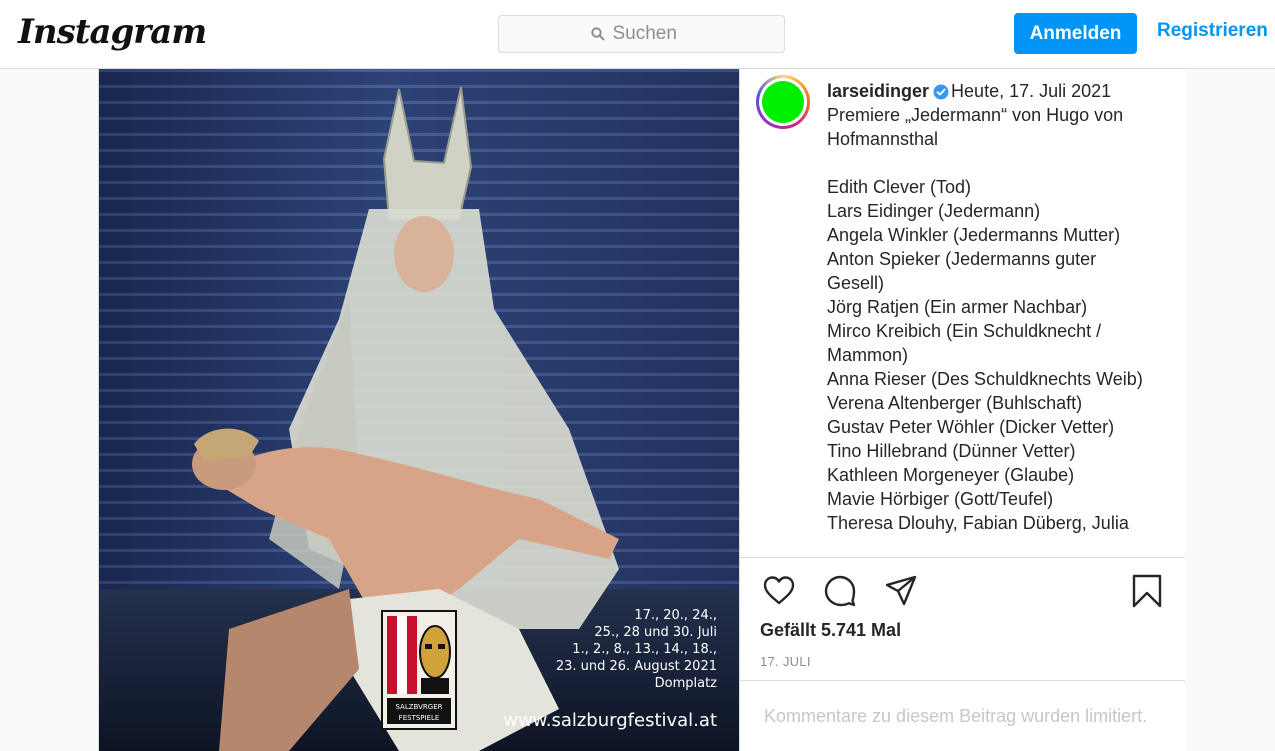 The image size is (1275, 751). I want to click on top-navigation-bar: Instagram Anmelden Registrieren, so click(637, 34).